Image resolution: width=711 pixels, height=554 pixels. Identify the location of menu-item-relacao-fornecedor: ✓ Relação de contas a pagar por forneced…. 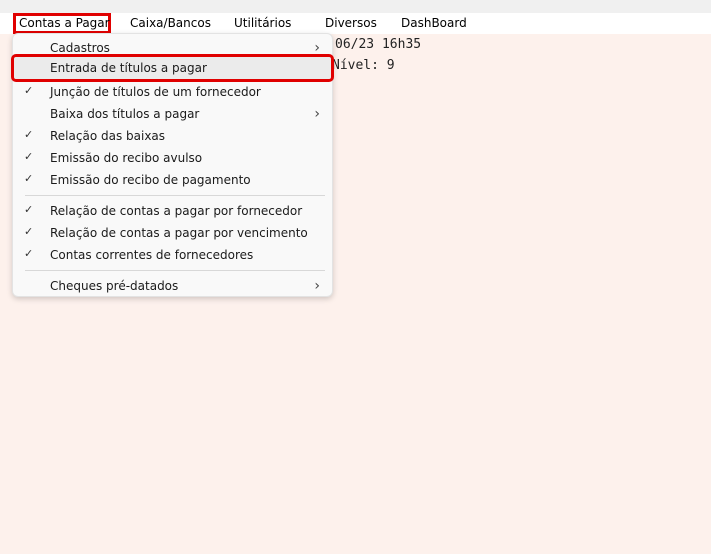
(172, 211).